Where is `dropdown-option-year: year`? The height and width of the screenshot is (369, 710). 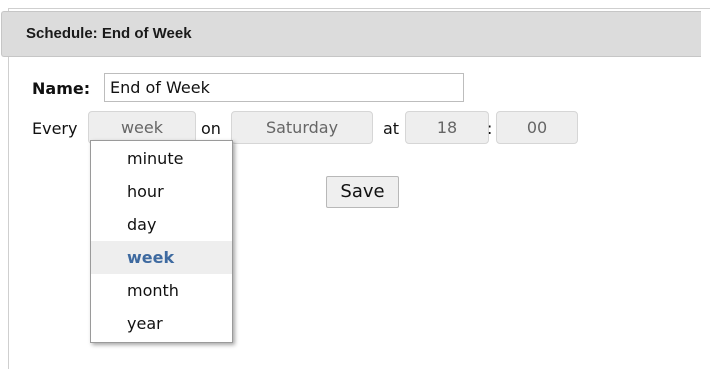 dropdown-option-year: year is located at coordinates (161, 323).